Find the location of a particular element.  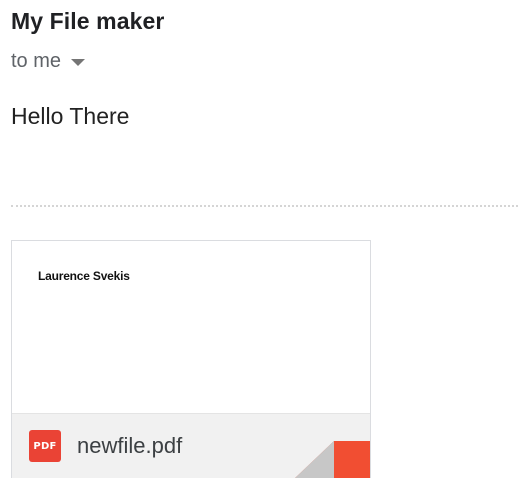

recipient-label: to me is located at coordinates (36, 61).